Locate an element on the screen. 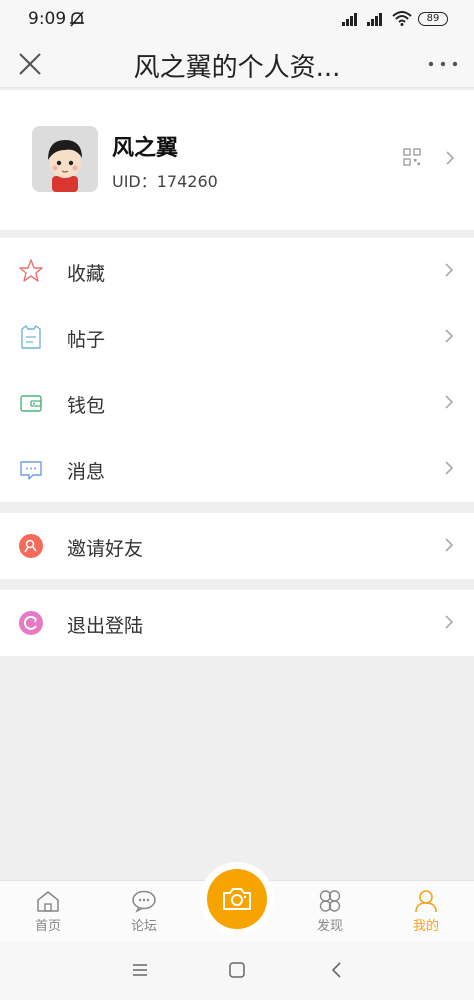 This screenshot has height=1000, width=474. menu-item-label: 帖子 is located at coordinates (86, 340).